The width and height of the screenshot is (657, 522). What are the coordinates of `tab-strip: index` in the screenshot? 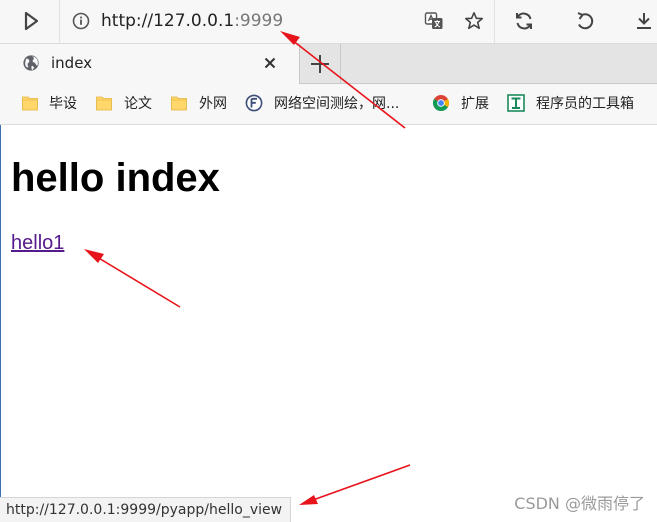 It's located at (328, 64).